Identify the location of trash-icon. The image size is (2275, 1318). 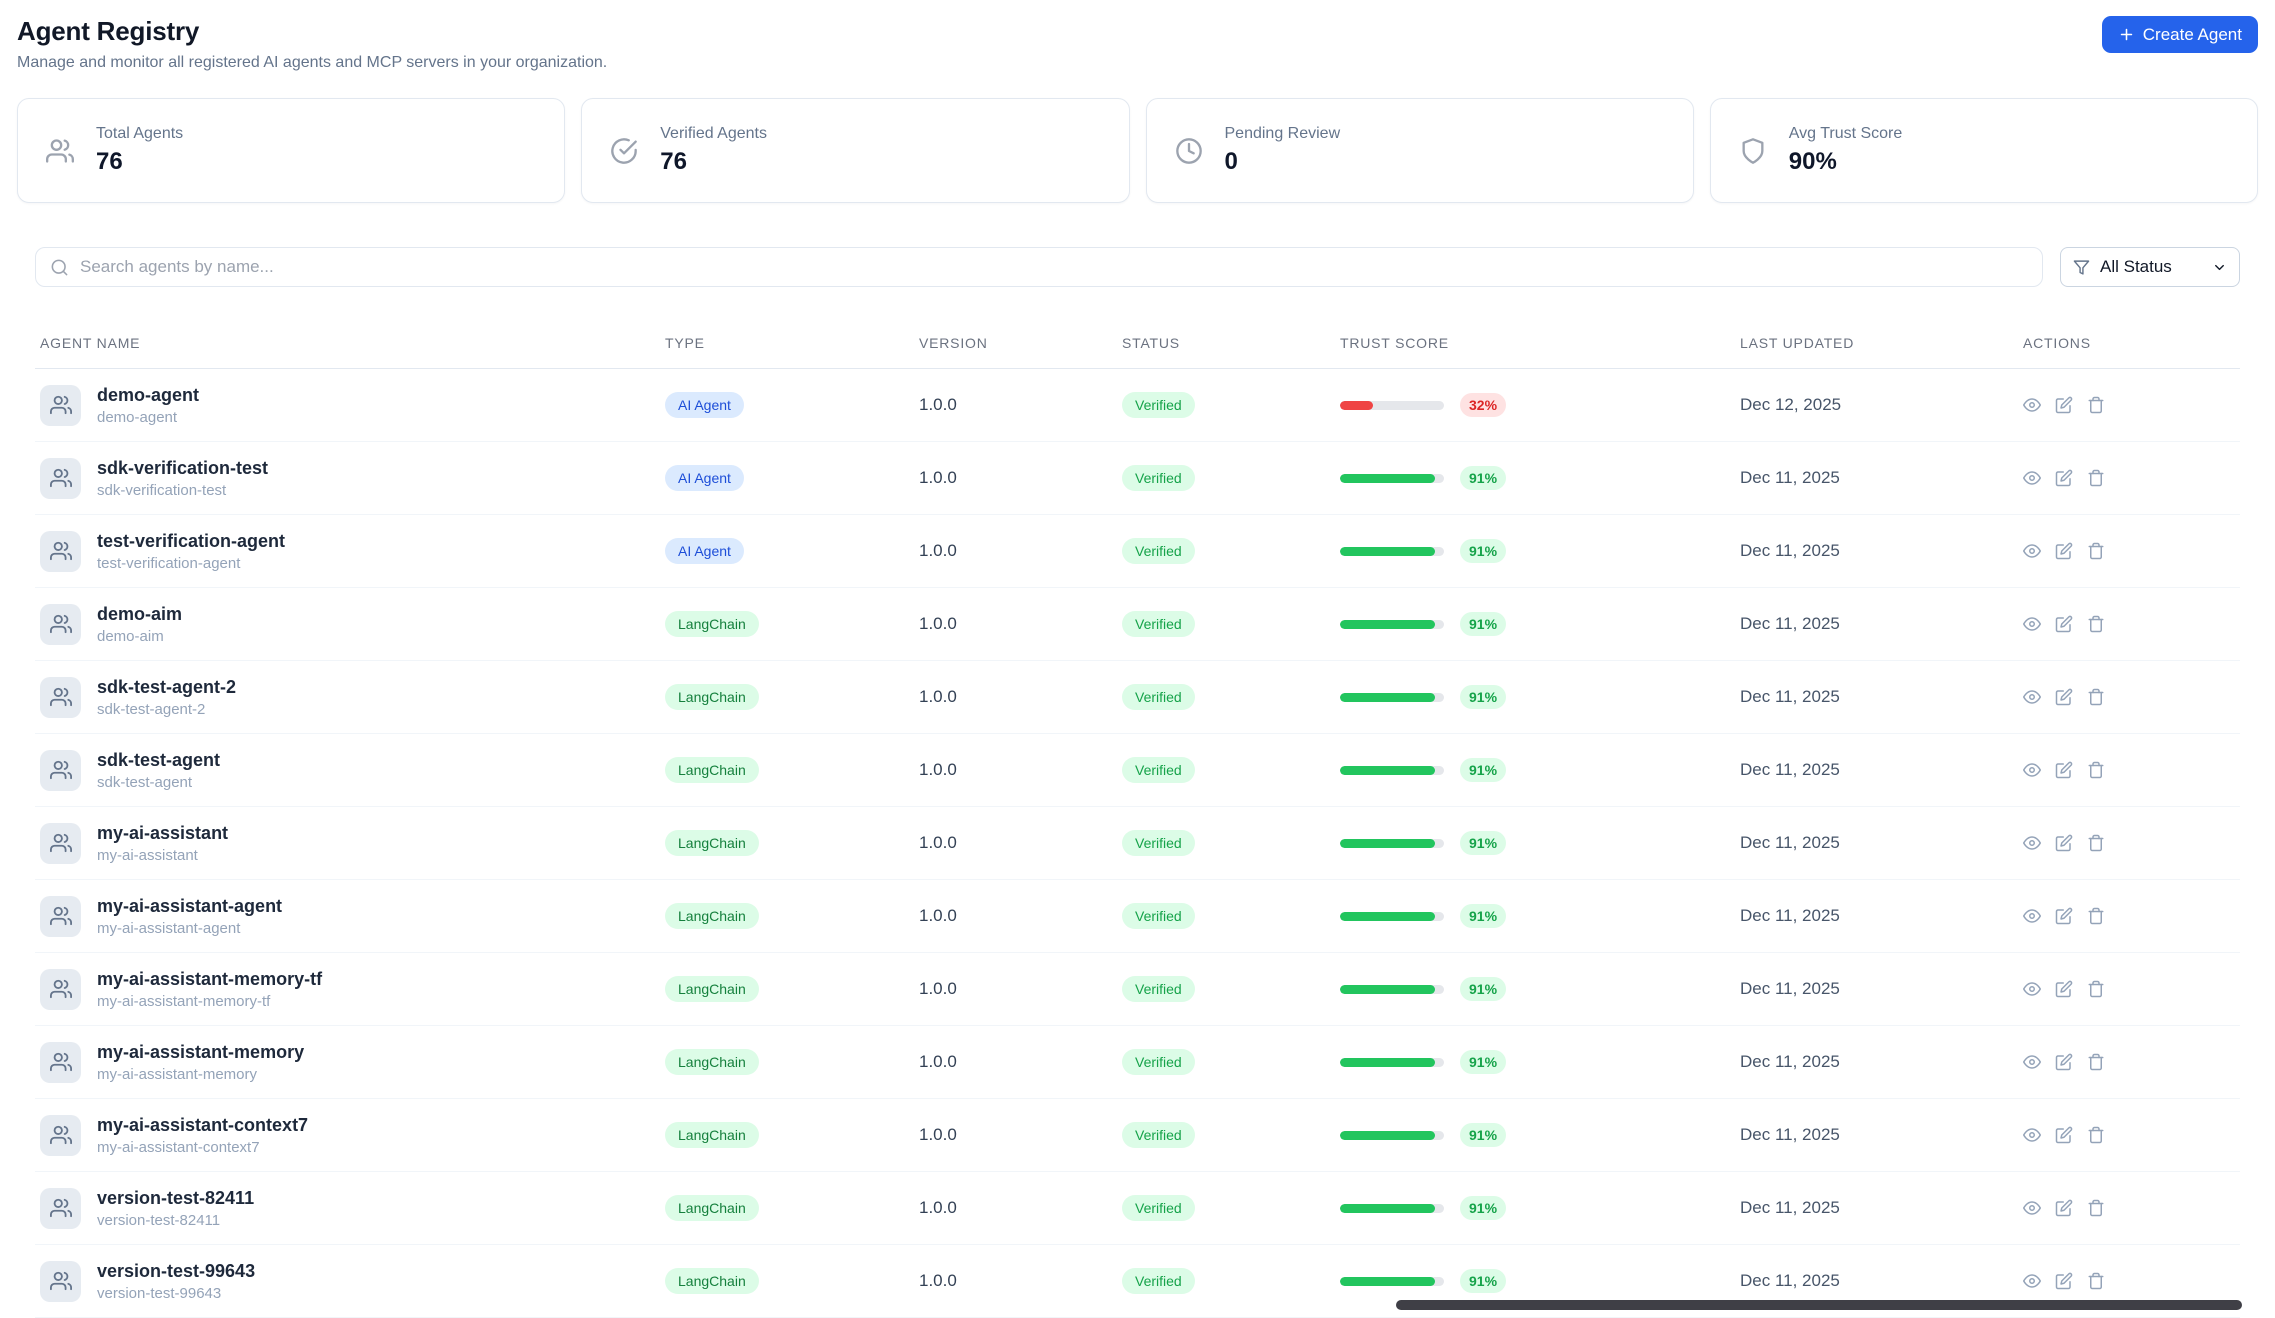
(2096, 916).